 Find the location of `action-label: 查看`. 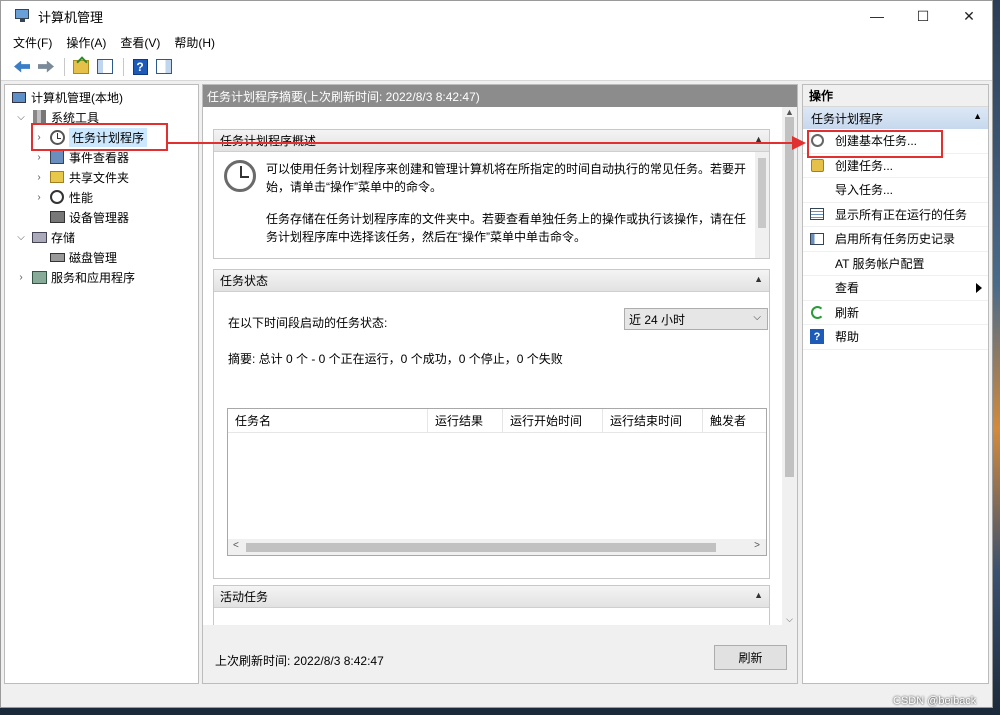

action-label: 查看 is located at coordinates (847, 288).